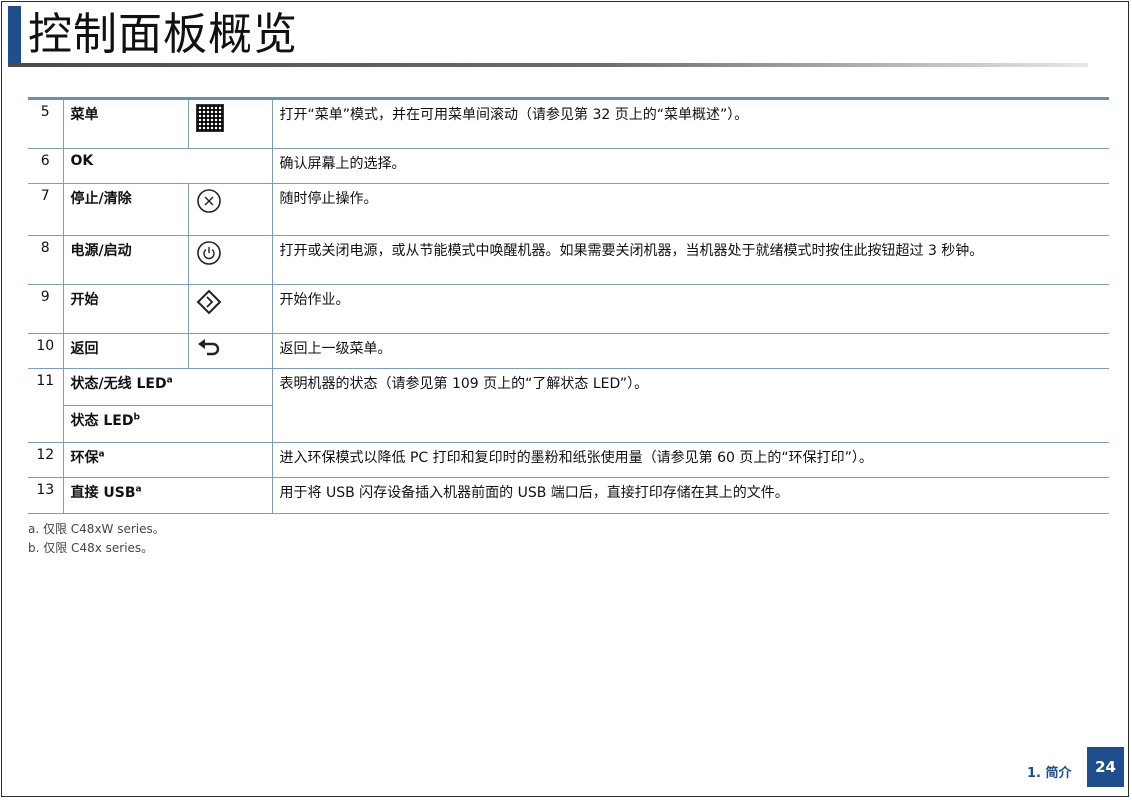 The image size is (1132, 800). What do you see at coordinates (46, 260) in the screenshot?
I see `row-number: 8` at bounding box center [46, 260].